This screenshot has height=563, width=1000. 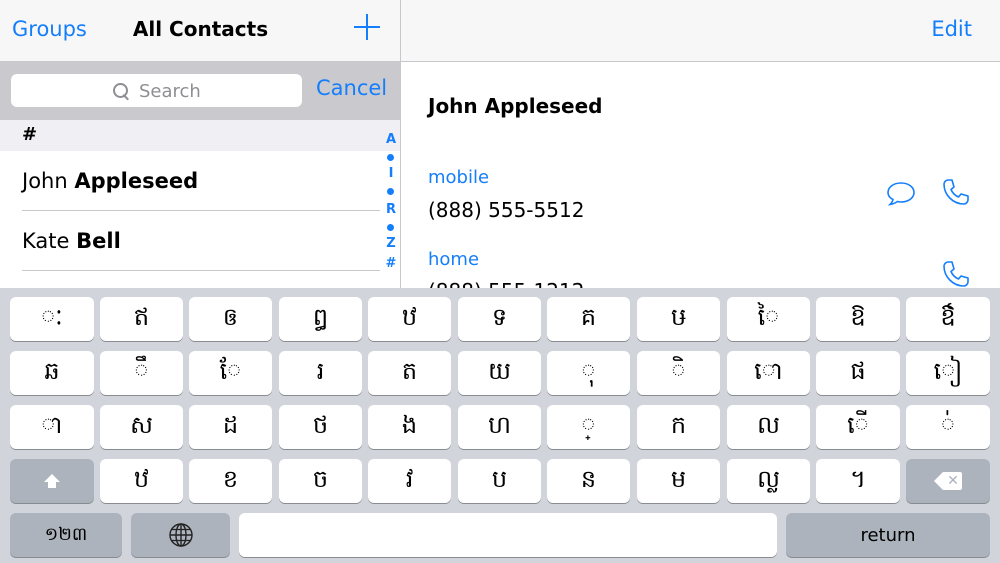 What do you see at coordinates (888, 535) in the screenshot?
I see `return-key: return` at bounding box center [888, 535].